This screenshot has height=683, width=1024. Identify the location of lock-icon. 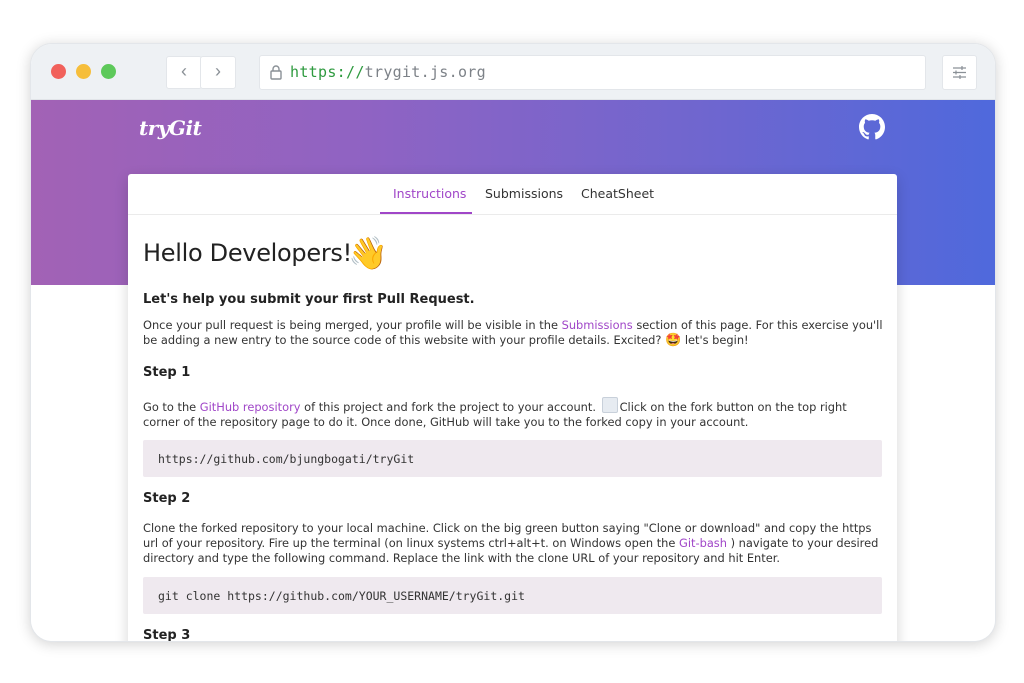
(276, 72).